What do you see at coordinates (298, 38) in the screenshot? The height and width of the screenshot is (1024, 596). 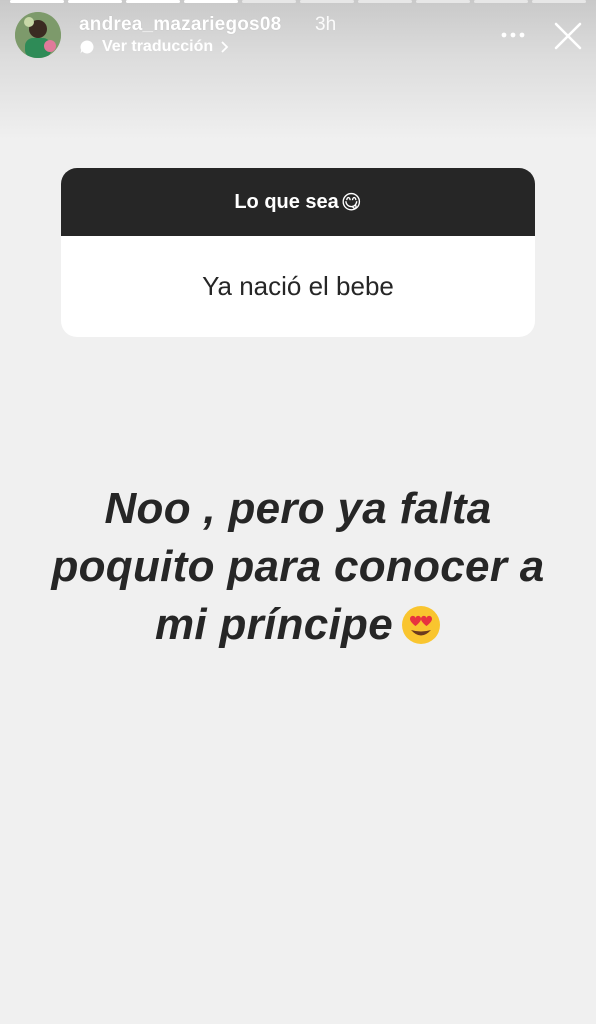 I see `story-header: andrea_mazariegos08 3h Ver traducción` at bounding box center [298, 38].